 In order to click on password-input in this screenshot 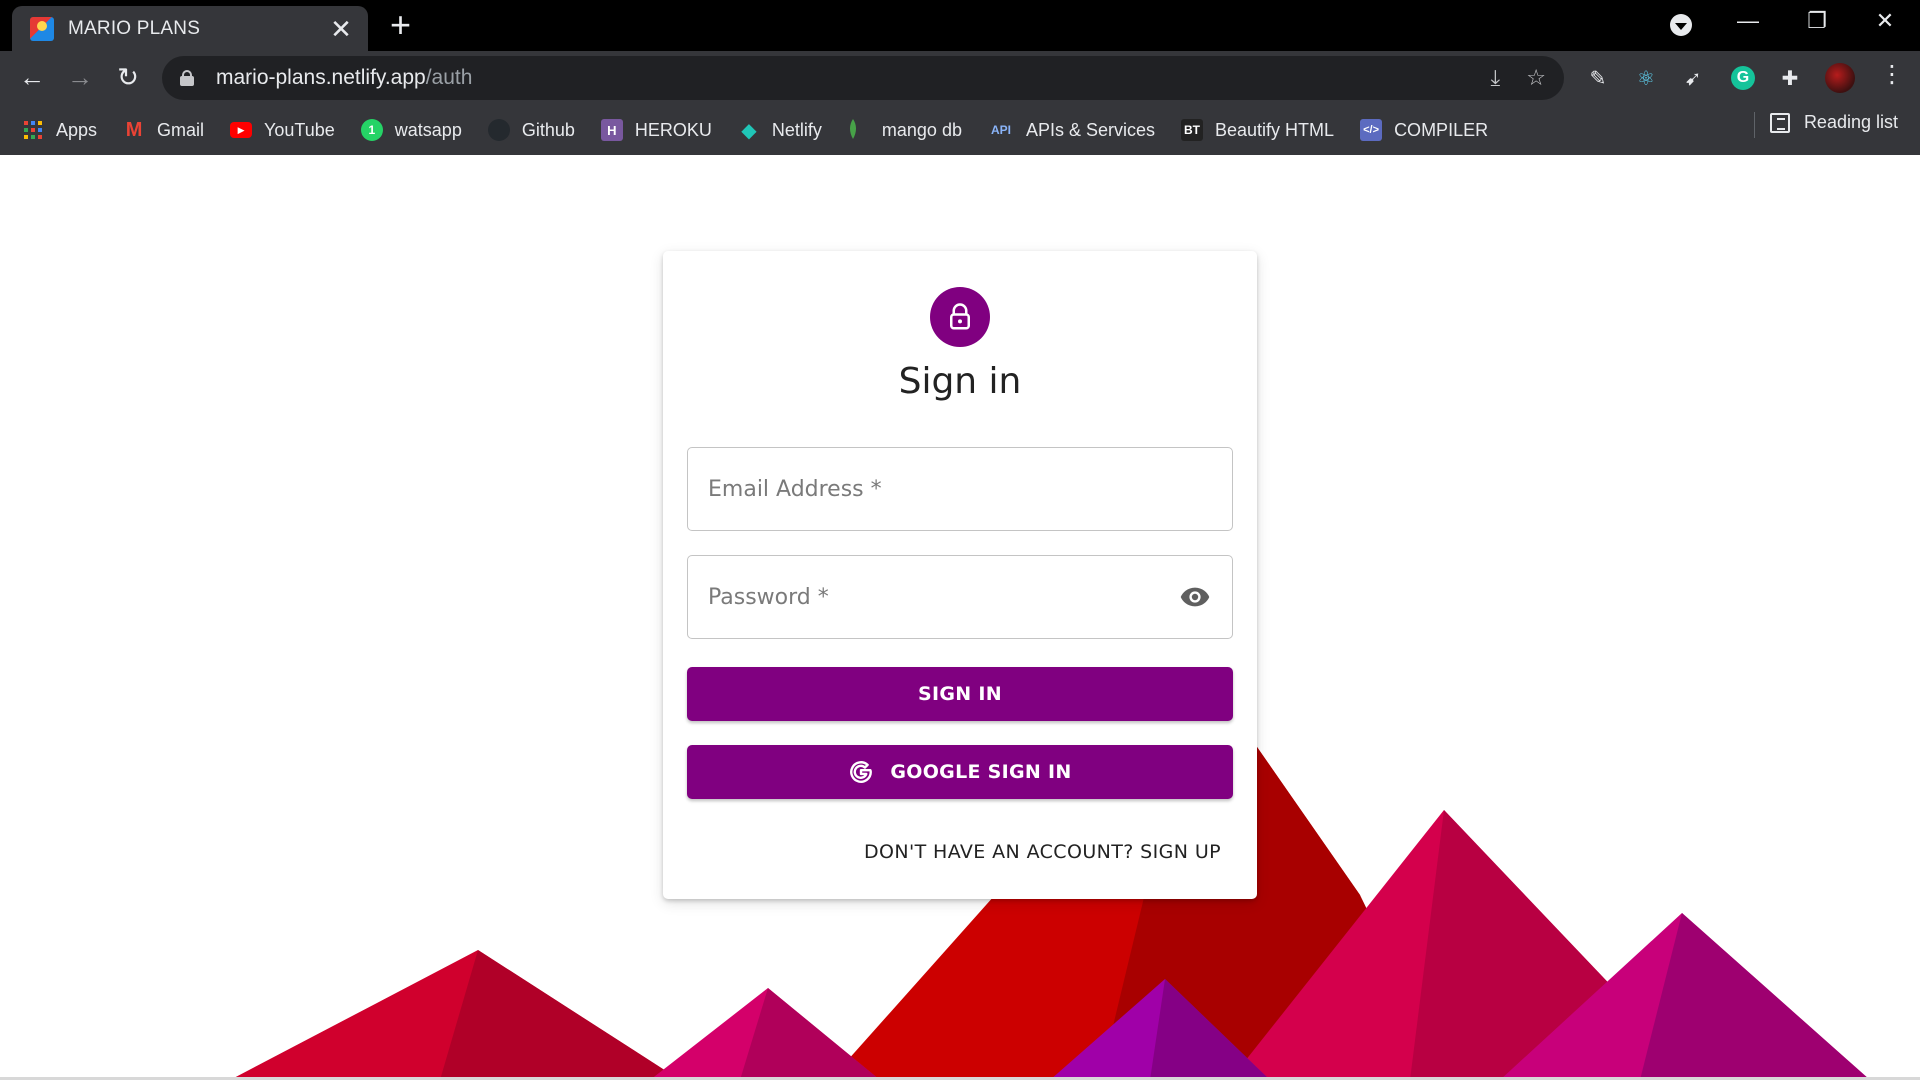, I will do `click(939, 597)`.